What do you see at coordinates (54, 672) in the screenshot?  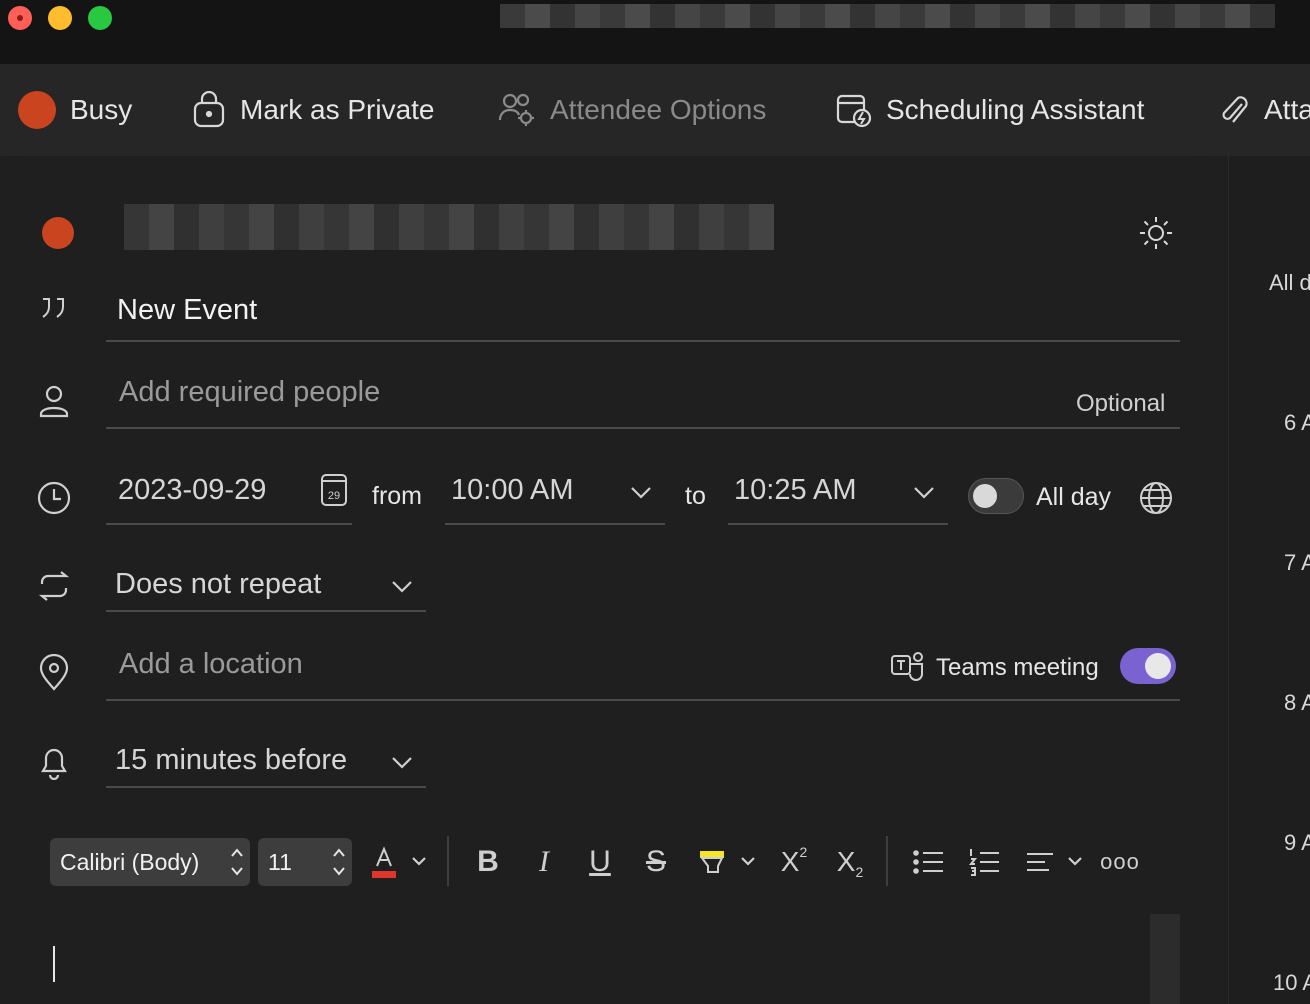 I see `location-pin-icon` at bounding box center [54, 672].